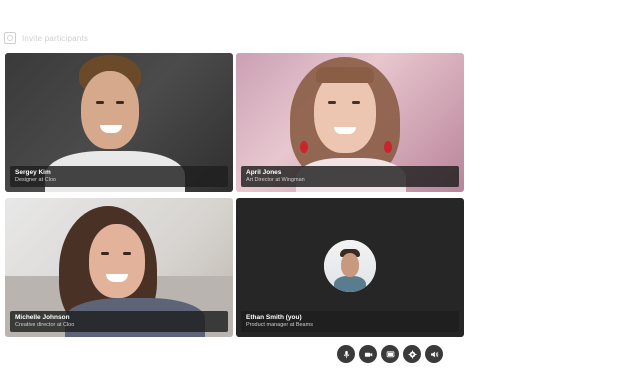 This screenshot has width=631, height=368. What do you see at coordinates (119, 176) in the screenshot?
I see `participant-caption: Sergey Kim Designer at Cloo` at bounding box center [119, 176].